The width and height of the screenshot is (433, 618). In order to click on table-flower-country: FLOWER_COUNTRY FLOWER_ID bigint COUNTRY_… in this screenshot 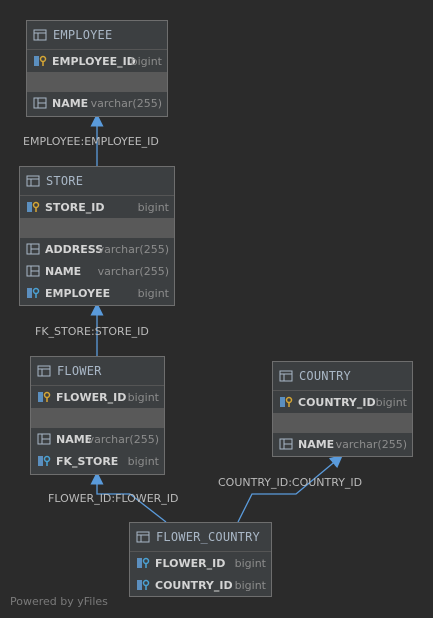, I will do `click(200, 559)`.